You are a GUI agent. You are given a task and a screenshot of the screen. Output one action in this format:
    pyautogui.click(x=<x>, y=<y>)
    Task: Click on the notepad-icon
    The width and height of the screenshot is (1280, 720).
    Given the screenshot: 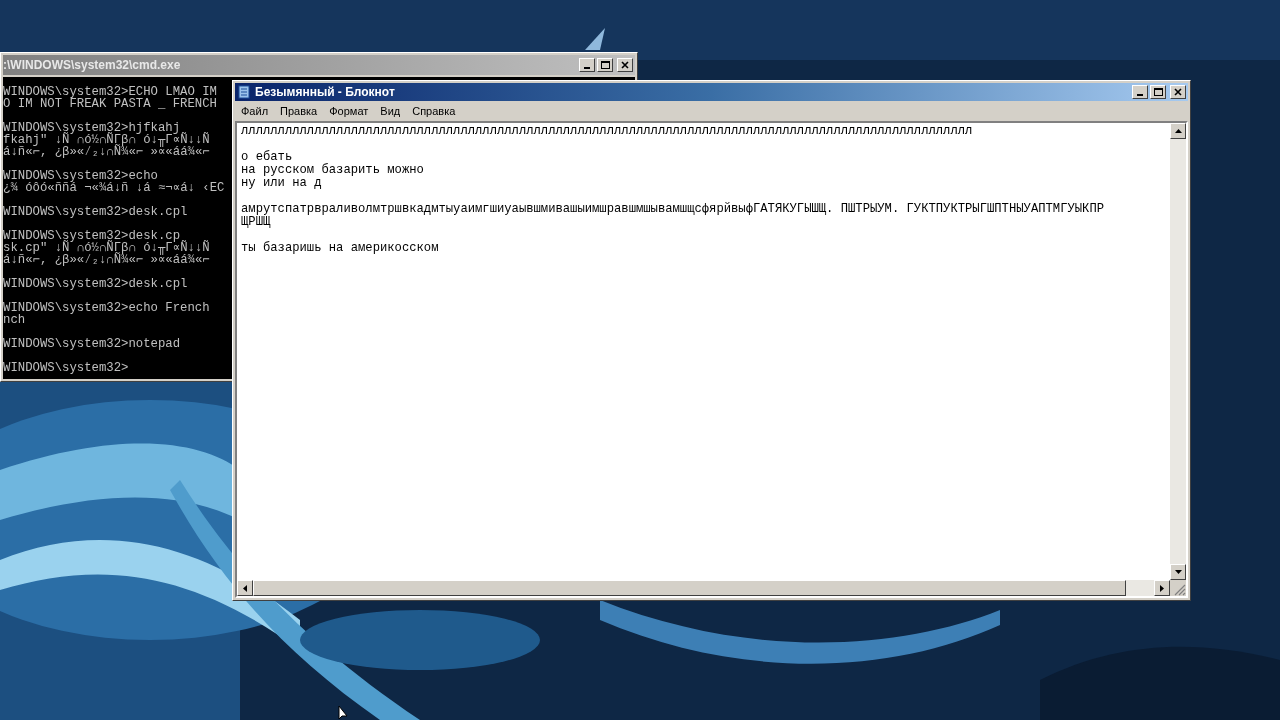 What is the action you would take?
    pyautogui.click(x=244, y=92)
    